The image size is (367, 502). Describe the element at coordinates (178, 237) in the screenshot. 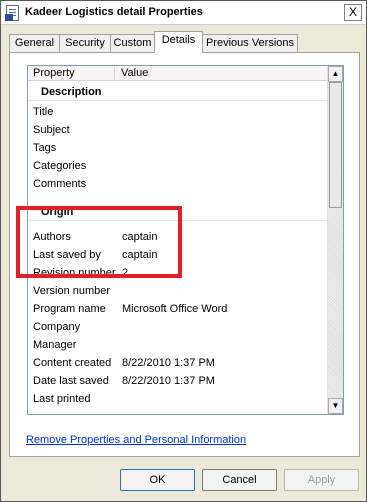

I see `property-row: Authors captain` at that location.